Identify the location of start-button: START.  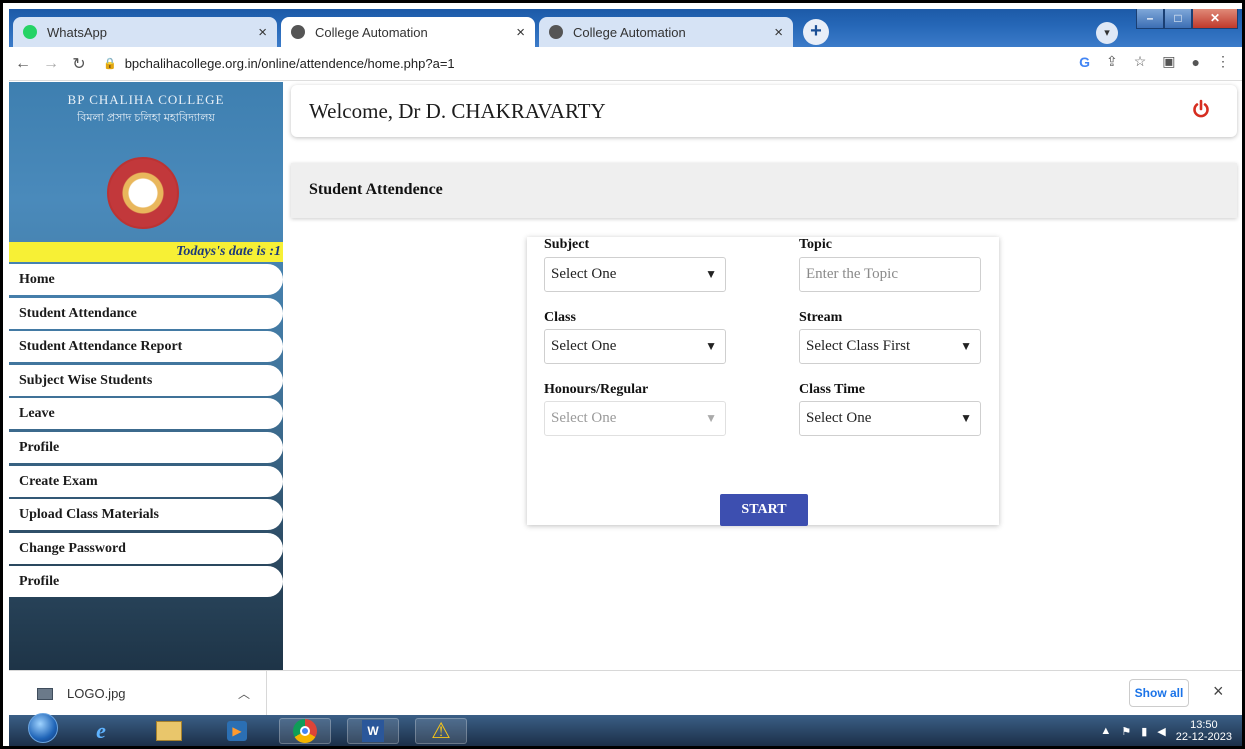
(764, 510).